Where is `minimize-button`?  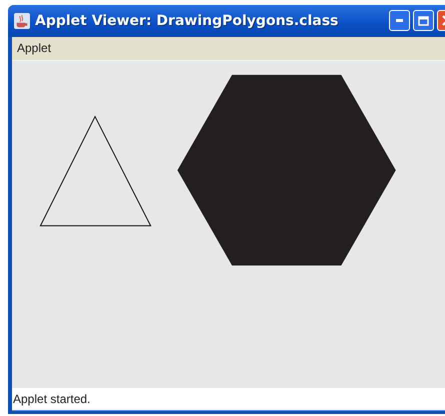 minimize-button is located at coordinates (399, 21).